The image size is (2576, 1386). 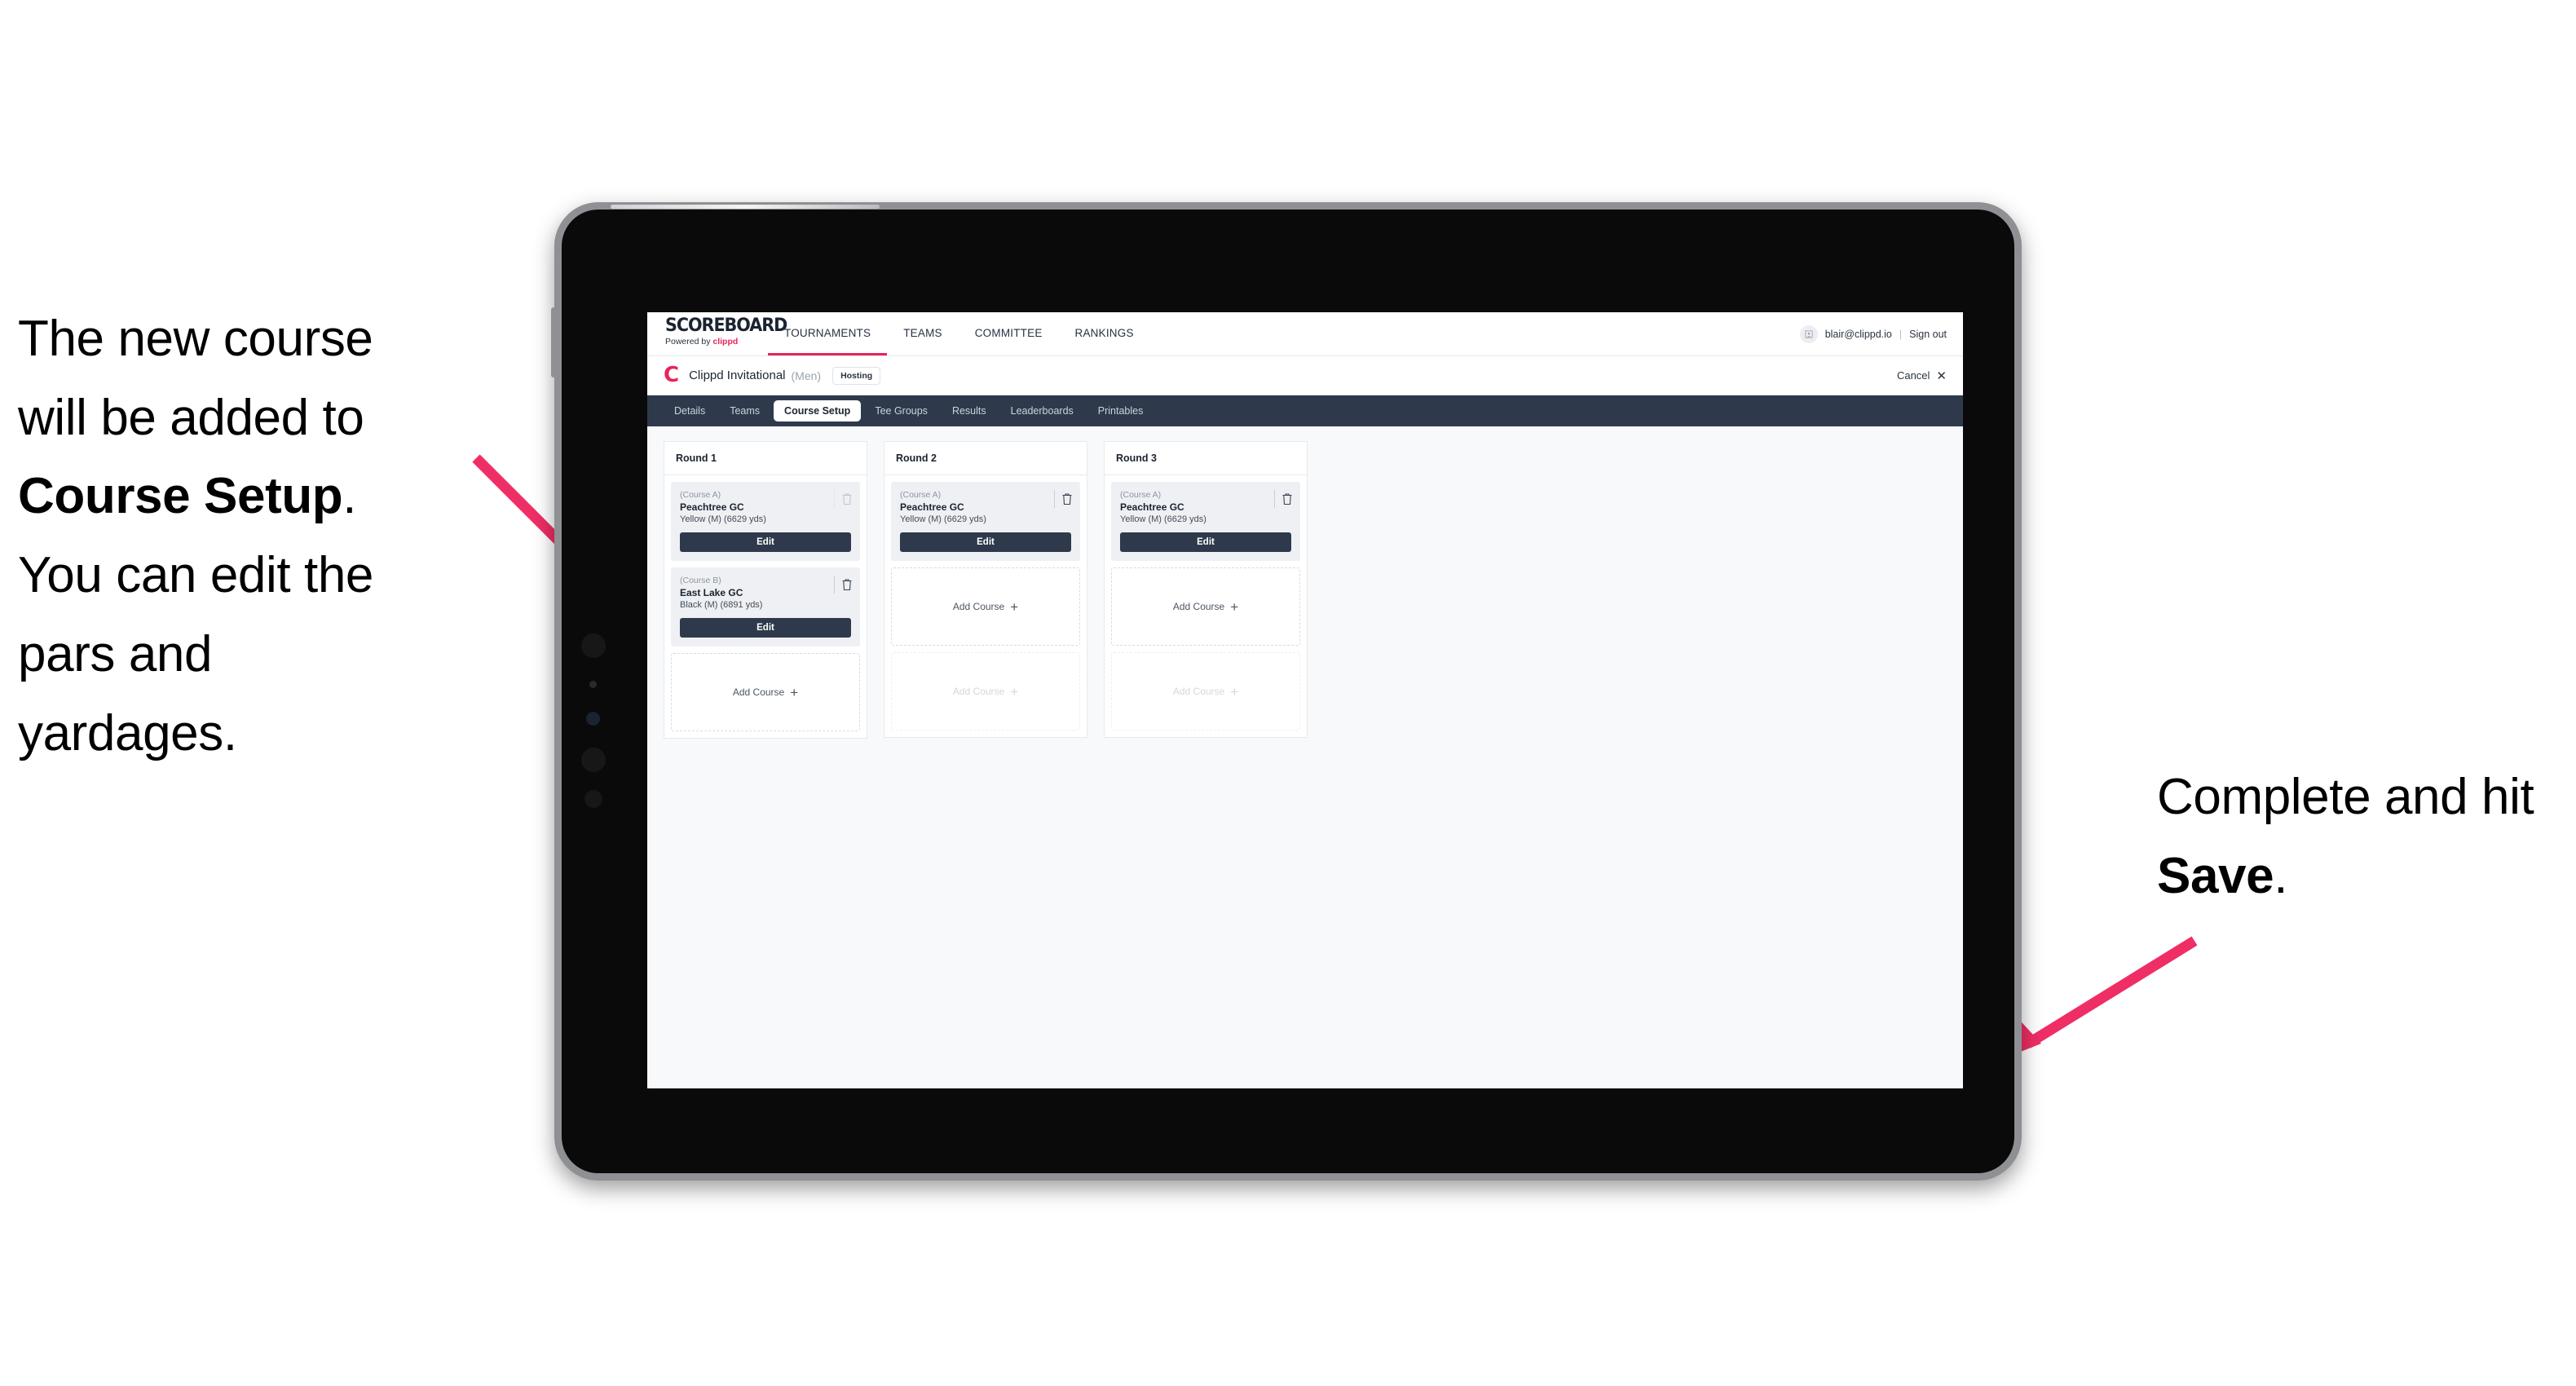 I want to click on nav-item-rankings: RANKINGS, so click(x=1104, y=334).